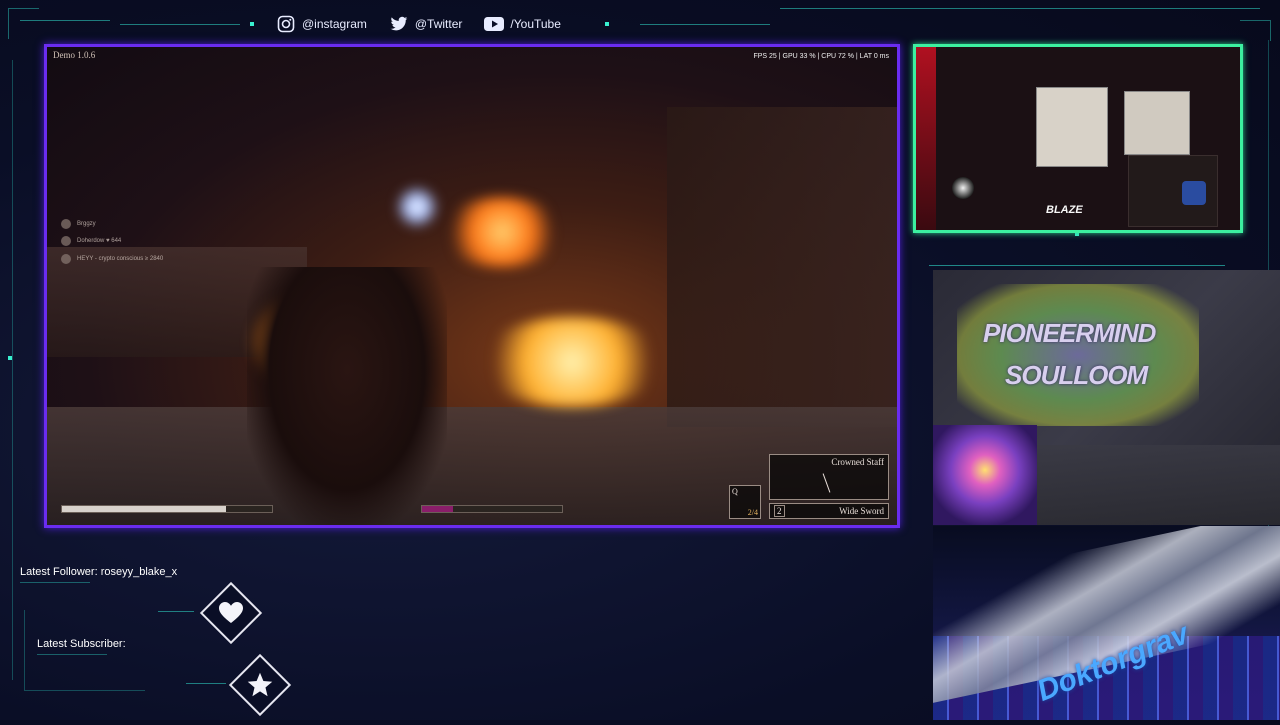 The image size is (1280, 725). What do you see at coordinates (1020, 8) in the screenshot?
I see `top-frame-line-far-right` at bounding box center [1020, 8].